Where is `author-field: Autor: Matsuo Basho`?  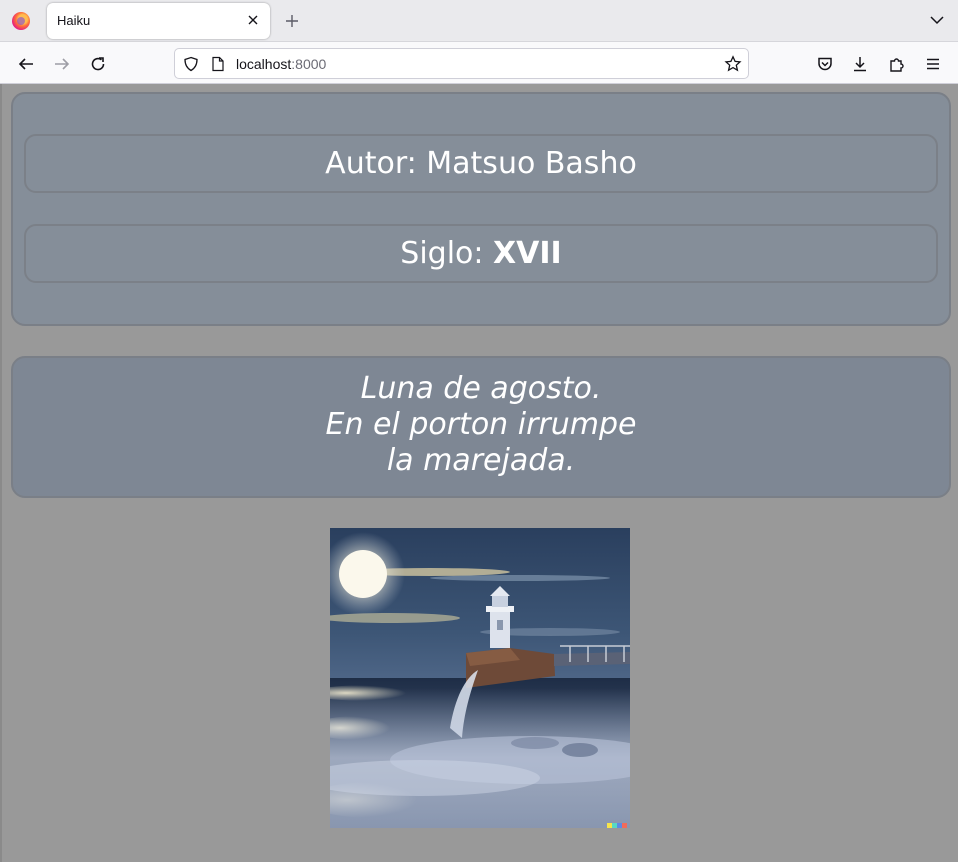 author-field: Autor: Matsuo Basho is located at coordinates (481, 163).